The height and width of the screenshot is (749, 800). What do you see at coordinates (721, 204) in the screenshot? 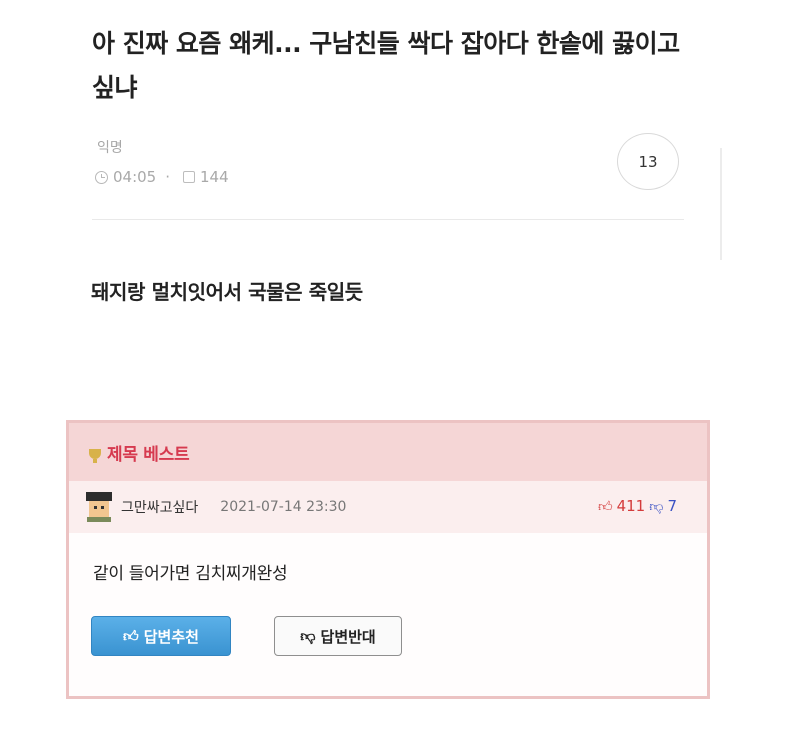
I see `scrollbar` at bounding box center [721, 204].